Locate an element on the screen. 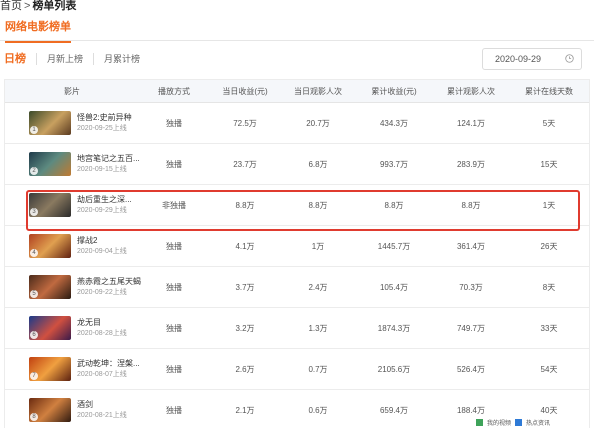 The height and width of the screenshot is (428, 600). movie-poster: 2 is located at coordinates (50, 164).